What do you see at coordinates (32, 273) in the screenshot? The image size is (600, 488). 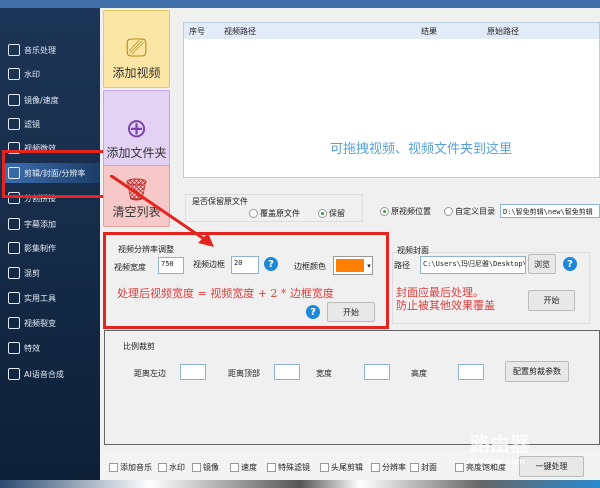 I see `sidebar-item-label: 混剪` at bounding box center [32, 273].